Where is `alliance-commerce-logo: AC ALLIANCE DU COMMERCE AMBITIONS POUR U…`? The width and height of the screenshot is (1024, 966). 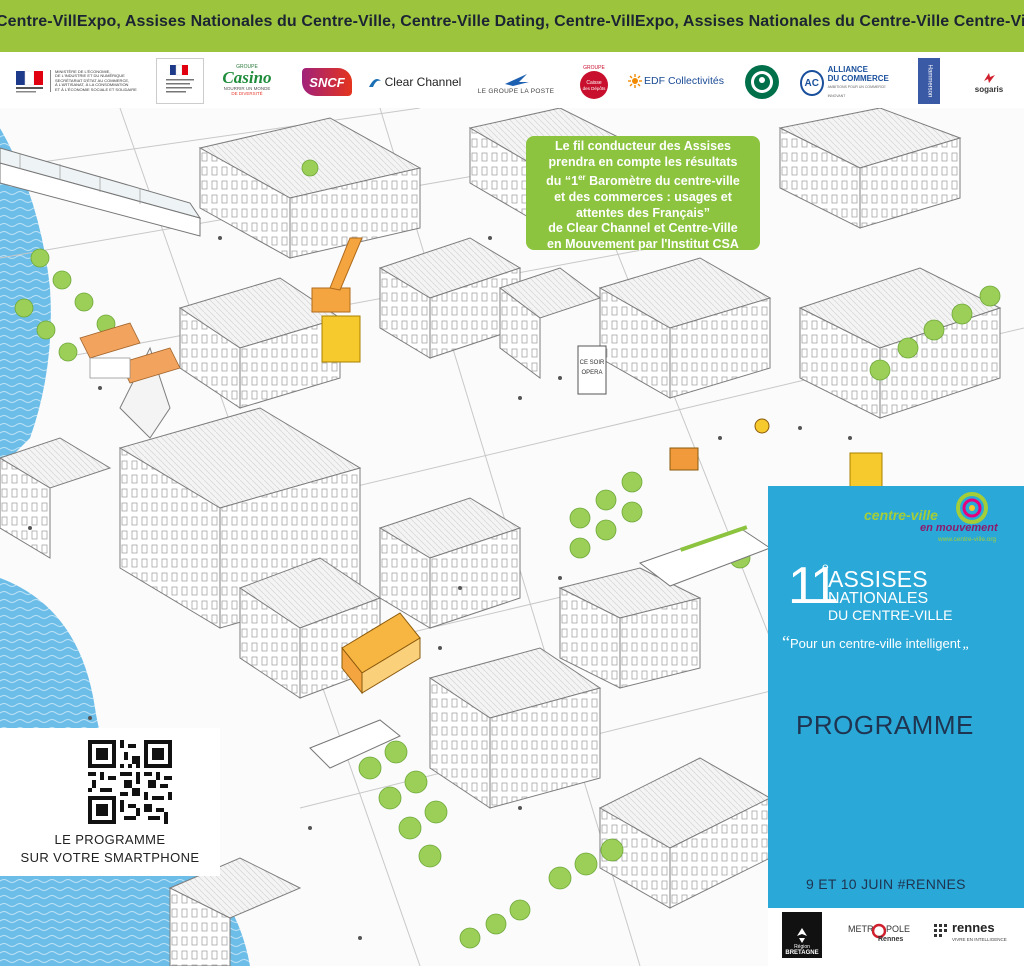
alliance-commerce-logo: AC ALLIANCE DU COMMERCE AMBITIONS POUR U… is located at coordinates (848, 82).